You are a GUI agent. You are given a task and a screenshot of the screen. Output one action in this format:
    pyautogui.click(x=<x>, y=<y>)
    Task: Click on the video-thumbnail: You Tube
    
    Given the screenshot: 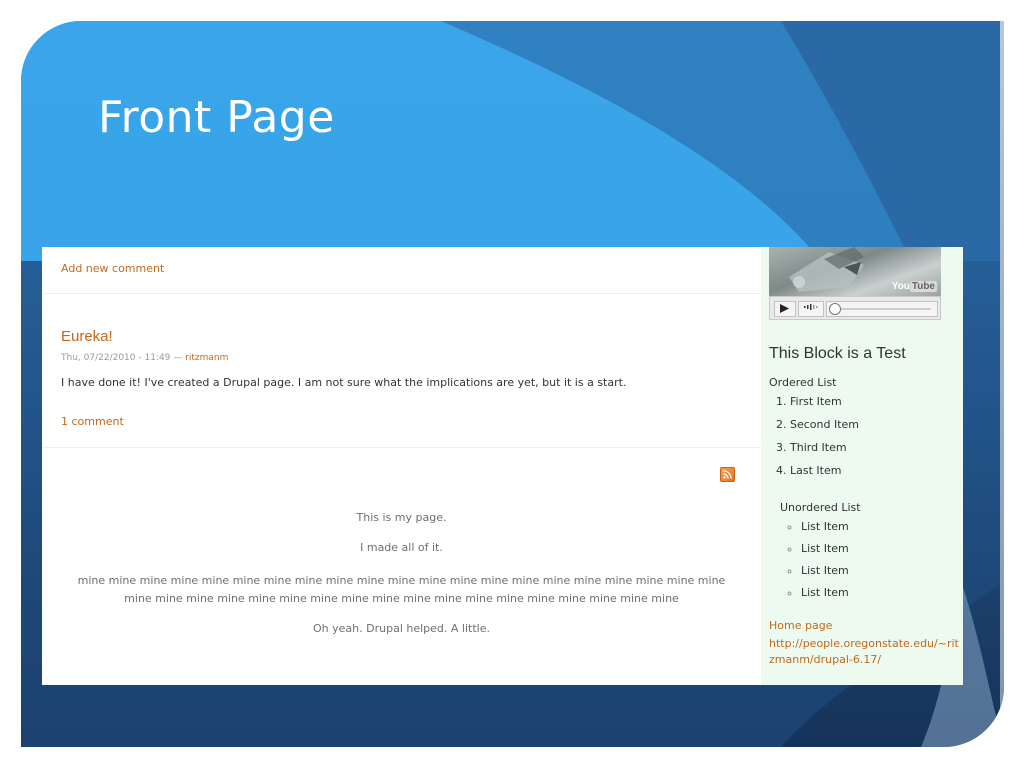 What is the action you would take?
    pyautogui.click(x=855, y=271)
    